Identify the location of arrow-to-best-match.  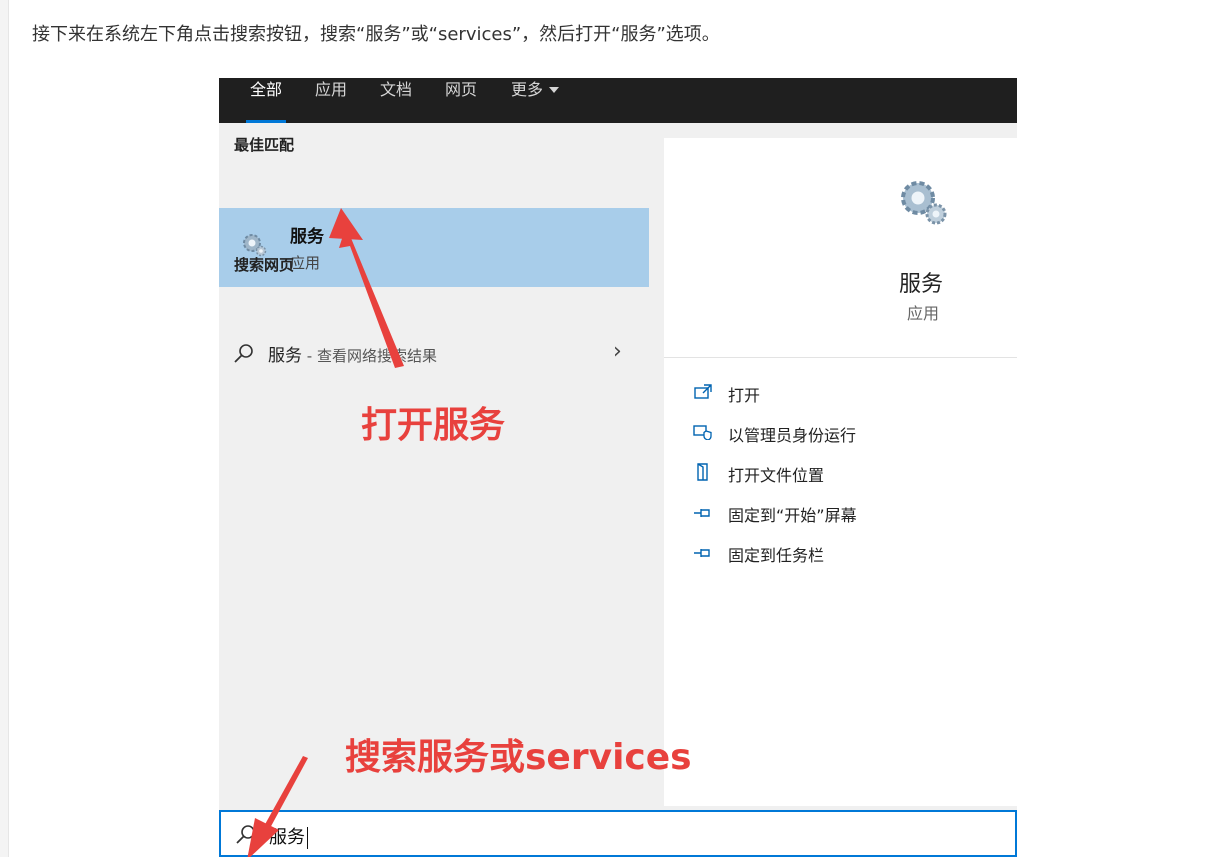
(371, 297).